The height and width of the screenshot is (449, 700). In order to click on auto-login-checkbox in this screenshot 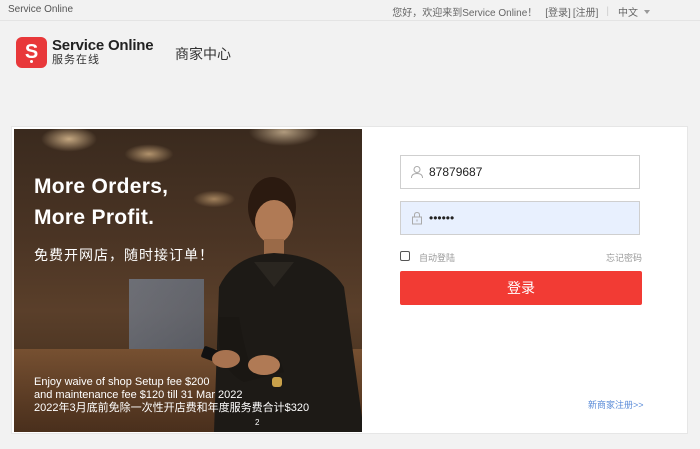, I will do `click(405, 256)`.